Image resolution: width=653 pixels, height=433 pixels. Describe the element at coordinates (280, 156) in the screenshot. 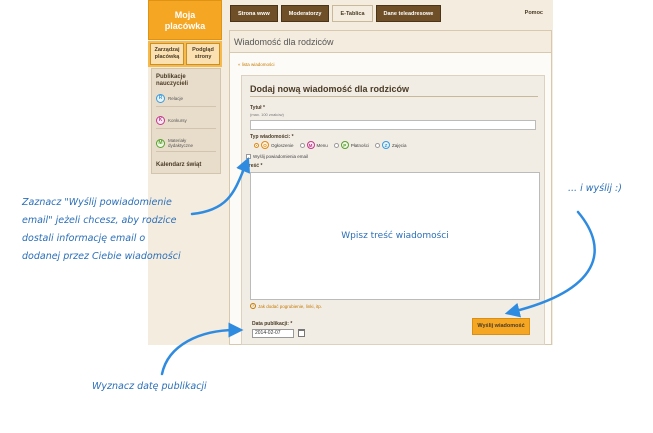

I see `email-notification-label: Wyślij powiadomienia email` at that location.